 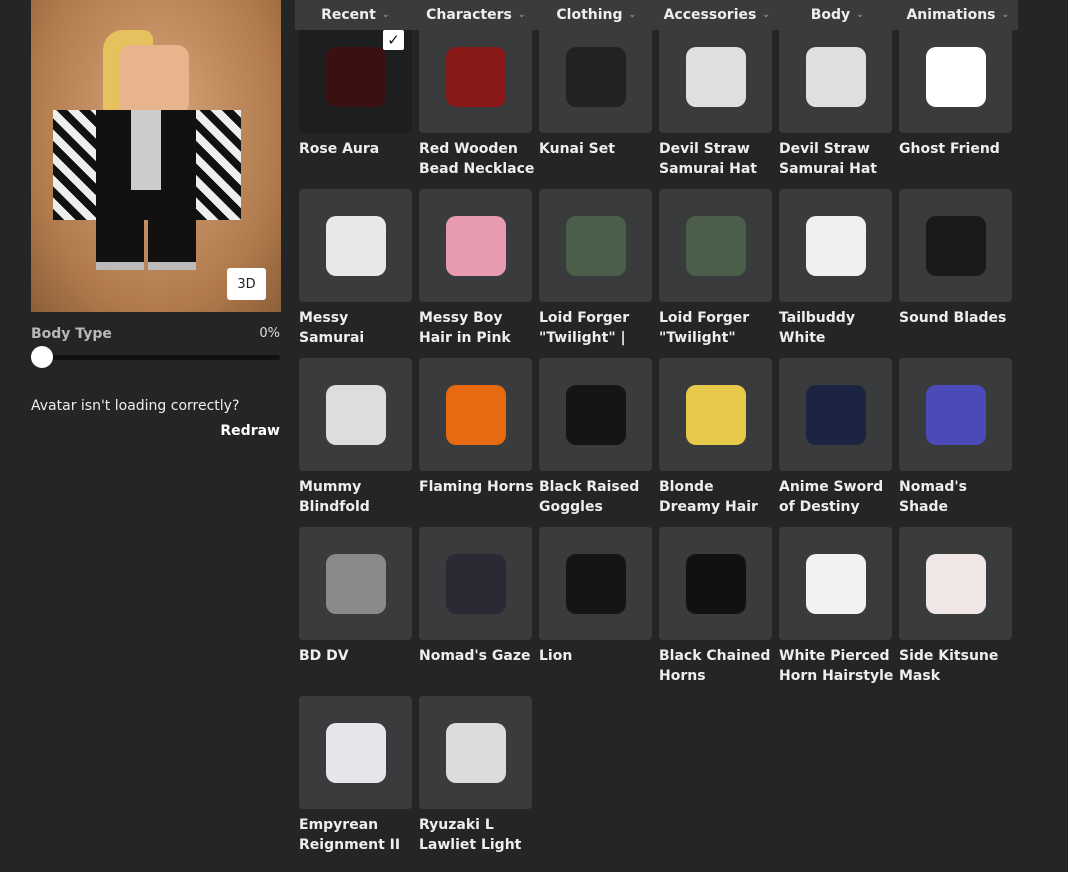 I want to click on item-name: Black Chained Horns, so click(x=715, y=666).